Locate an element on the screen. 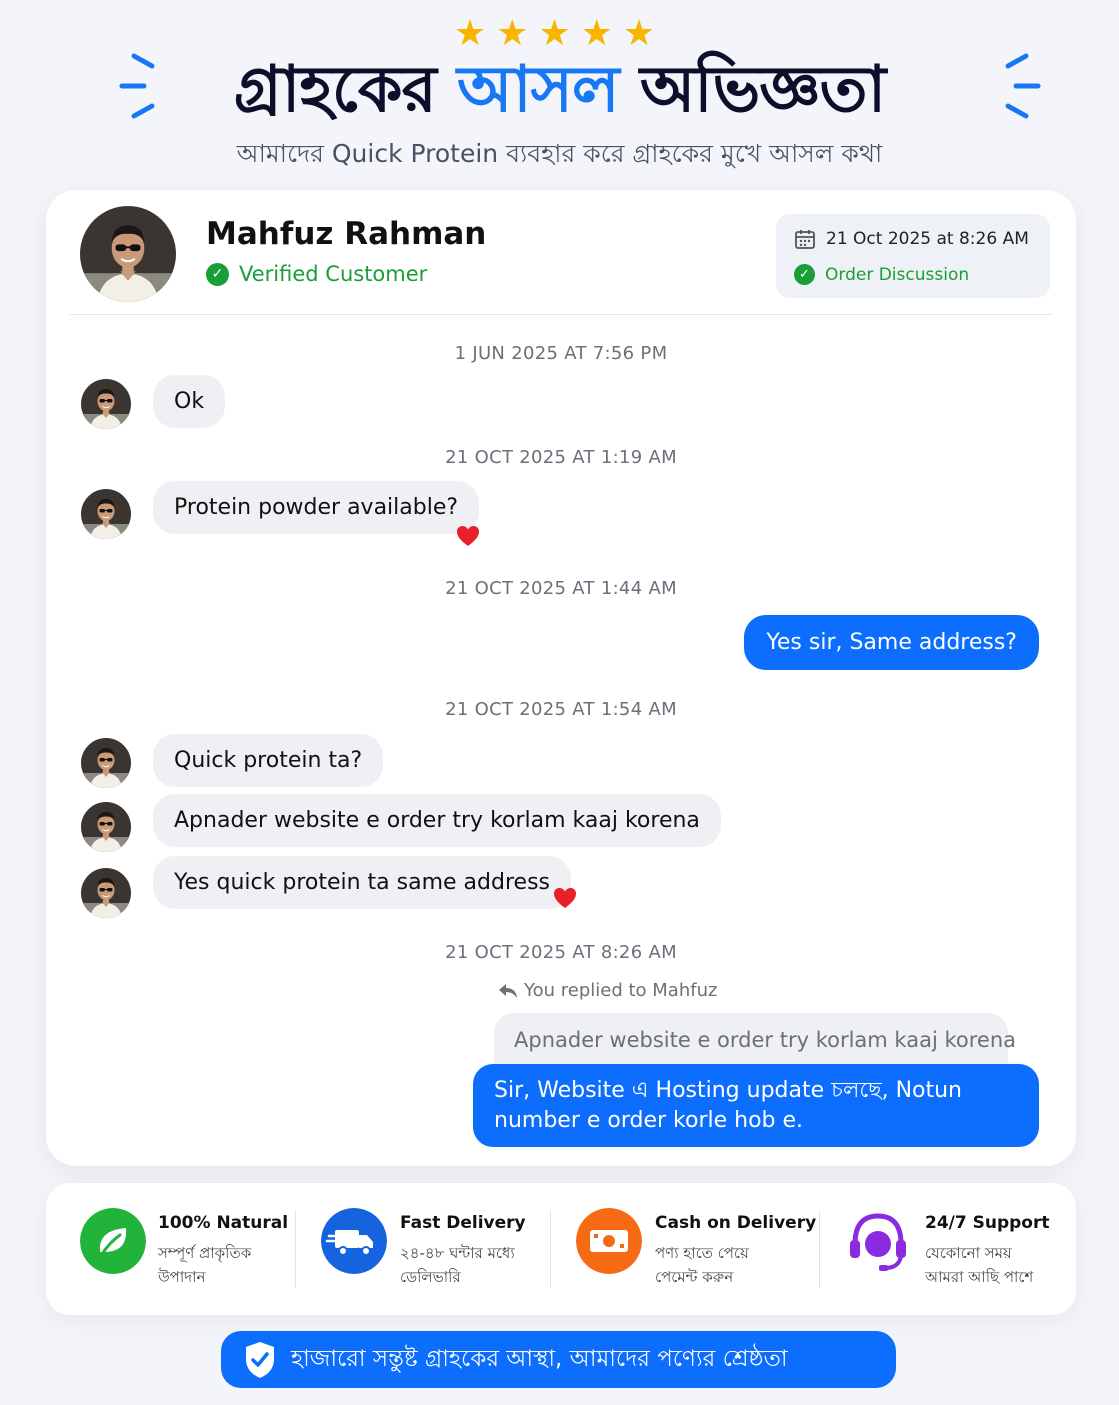 The image size is (1119, 1405). cash-icon is located at coordinates (609, 1241).